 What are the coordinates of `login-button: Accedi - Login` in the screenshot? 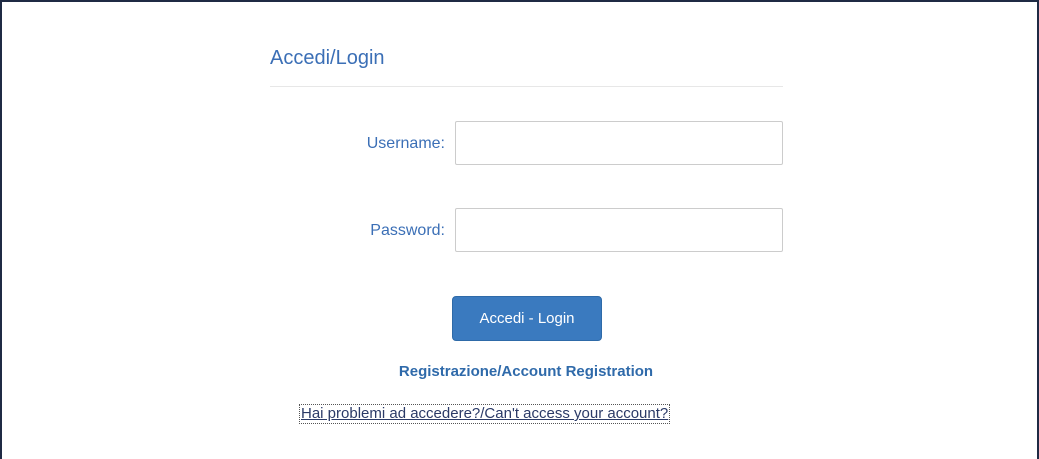 It's located at (527, 318).